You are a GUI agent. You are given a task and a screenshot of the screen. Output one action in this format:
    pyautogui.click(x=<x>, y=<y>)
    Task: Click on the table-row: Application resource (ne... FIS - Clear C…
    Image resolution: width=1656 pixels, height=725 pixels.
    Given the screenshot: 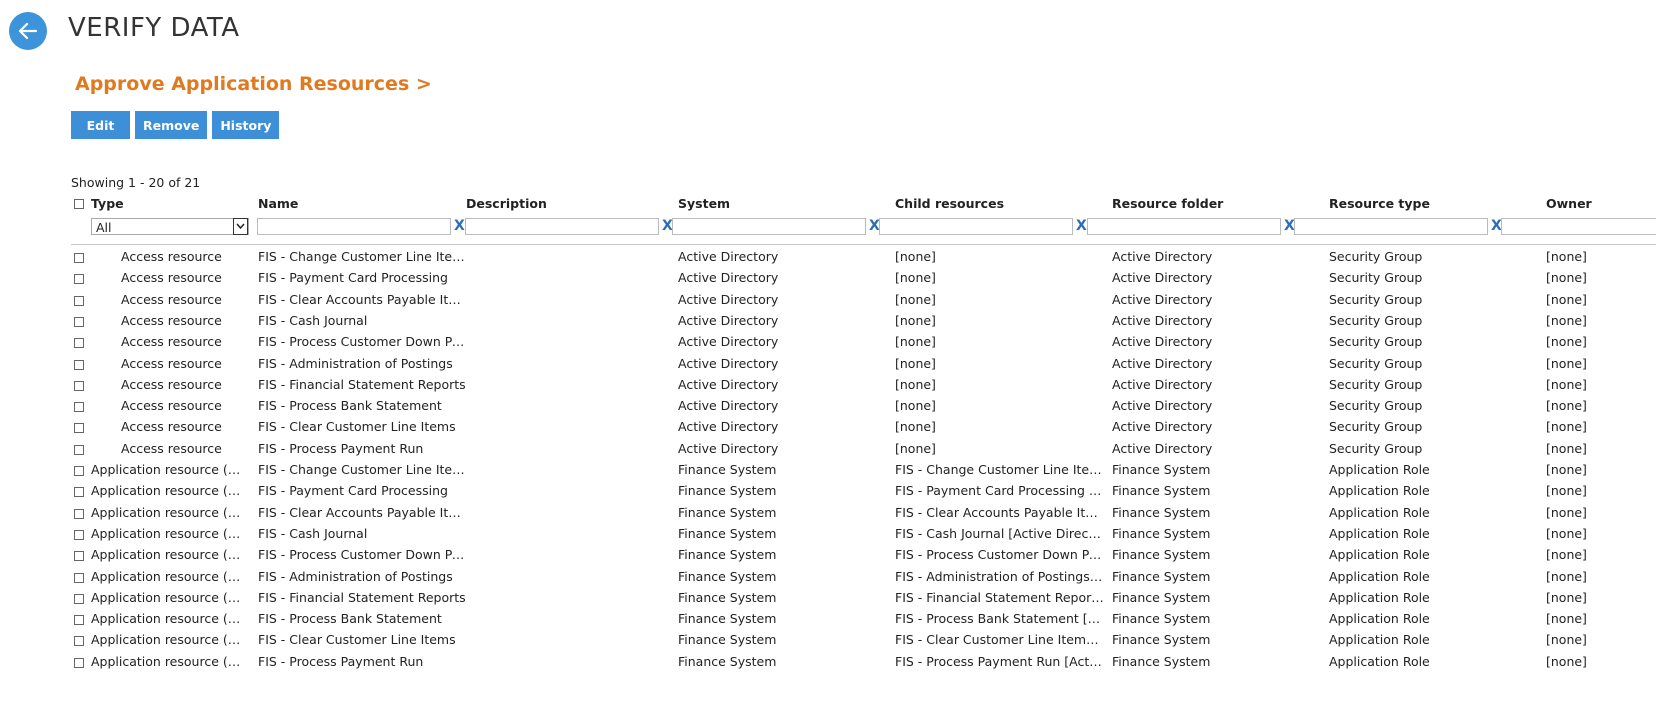 What is the action you would take?
    pyautogui.click(x=863, y=640)
    